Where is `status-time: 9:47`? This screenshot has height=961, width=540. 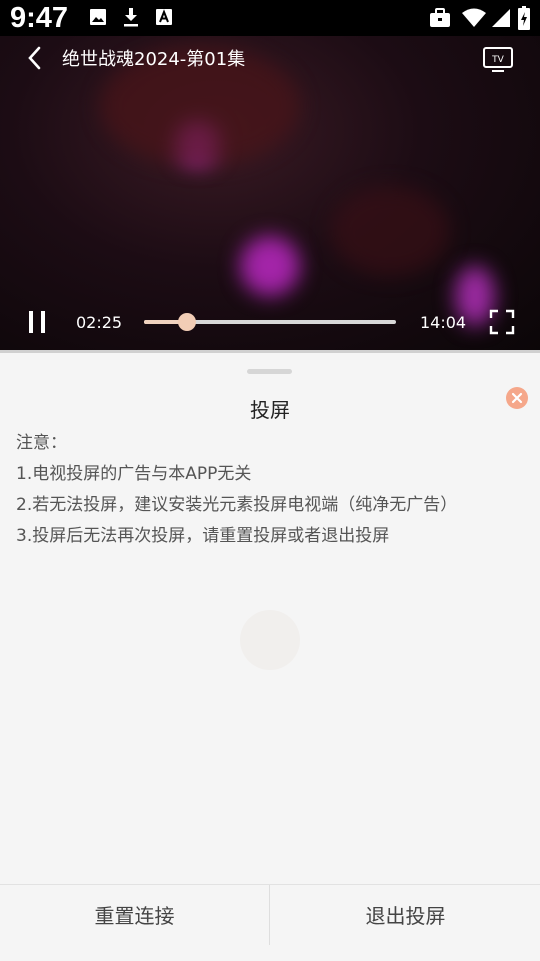 status-time: 9:47 is located at coordinates (39, 18).